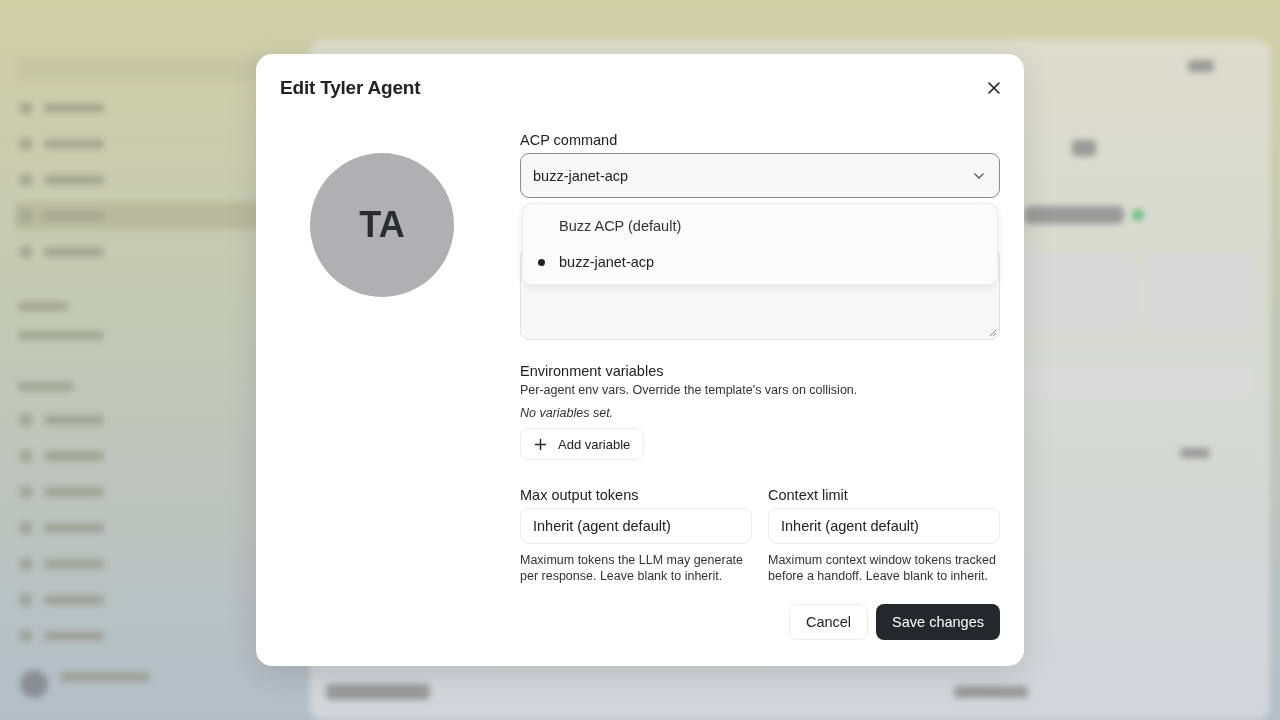  I want to click on avatar: TA, so click(382, 225).